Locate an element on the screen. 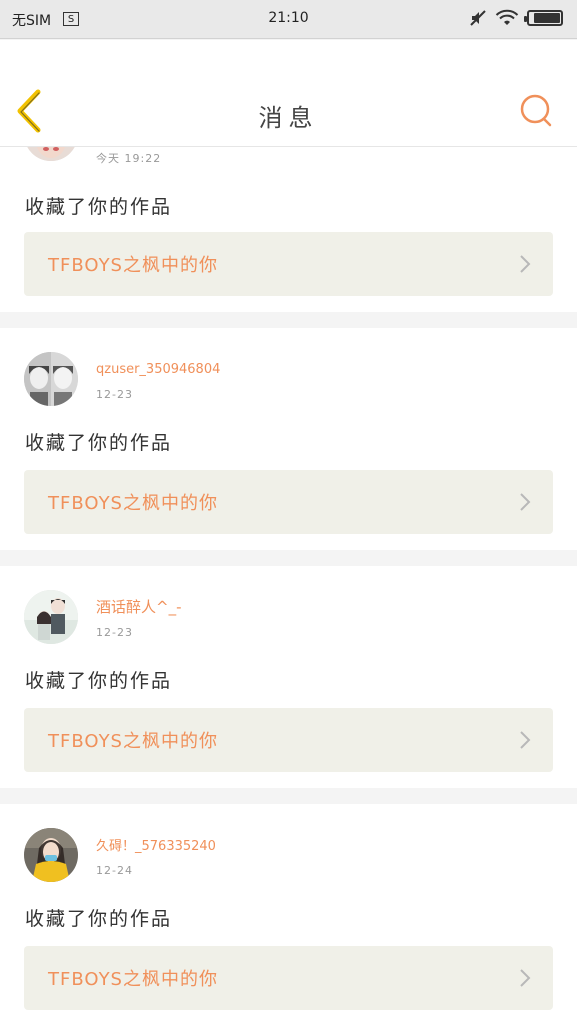 The width and height of the screenshot is (577, 1024). search-button is located at coordinates (537, 111).